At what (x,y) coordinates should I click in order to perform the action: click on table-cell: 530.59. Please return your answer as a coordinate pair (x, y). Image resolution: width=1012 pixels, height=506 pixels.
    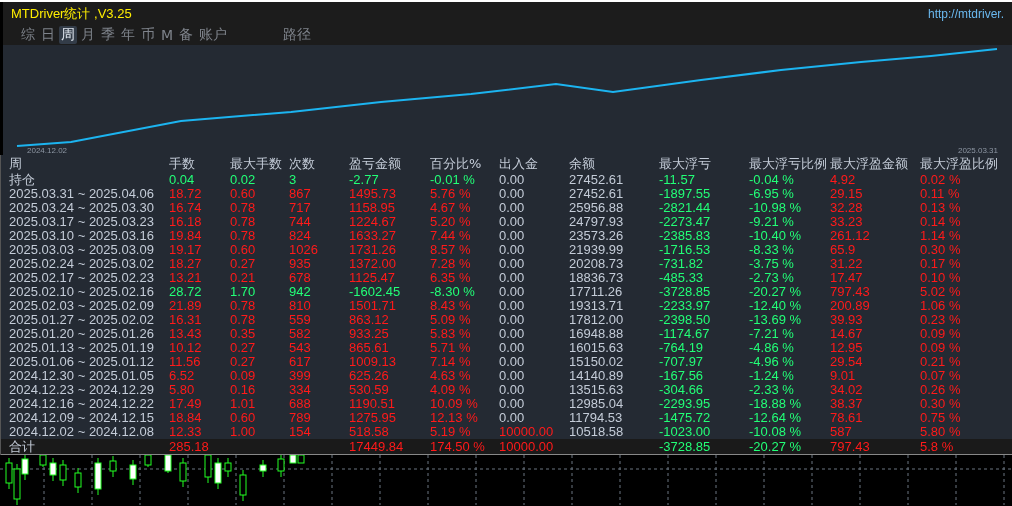
    Looking at the image, I should click on (369, 390).